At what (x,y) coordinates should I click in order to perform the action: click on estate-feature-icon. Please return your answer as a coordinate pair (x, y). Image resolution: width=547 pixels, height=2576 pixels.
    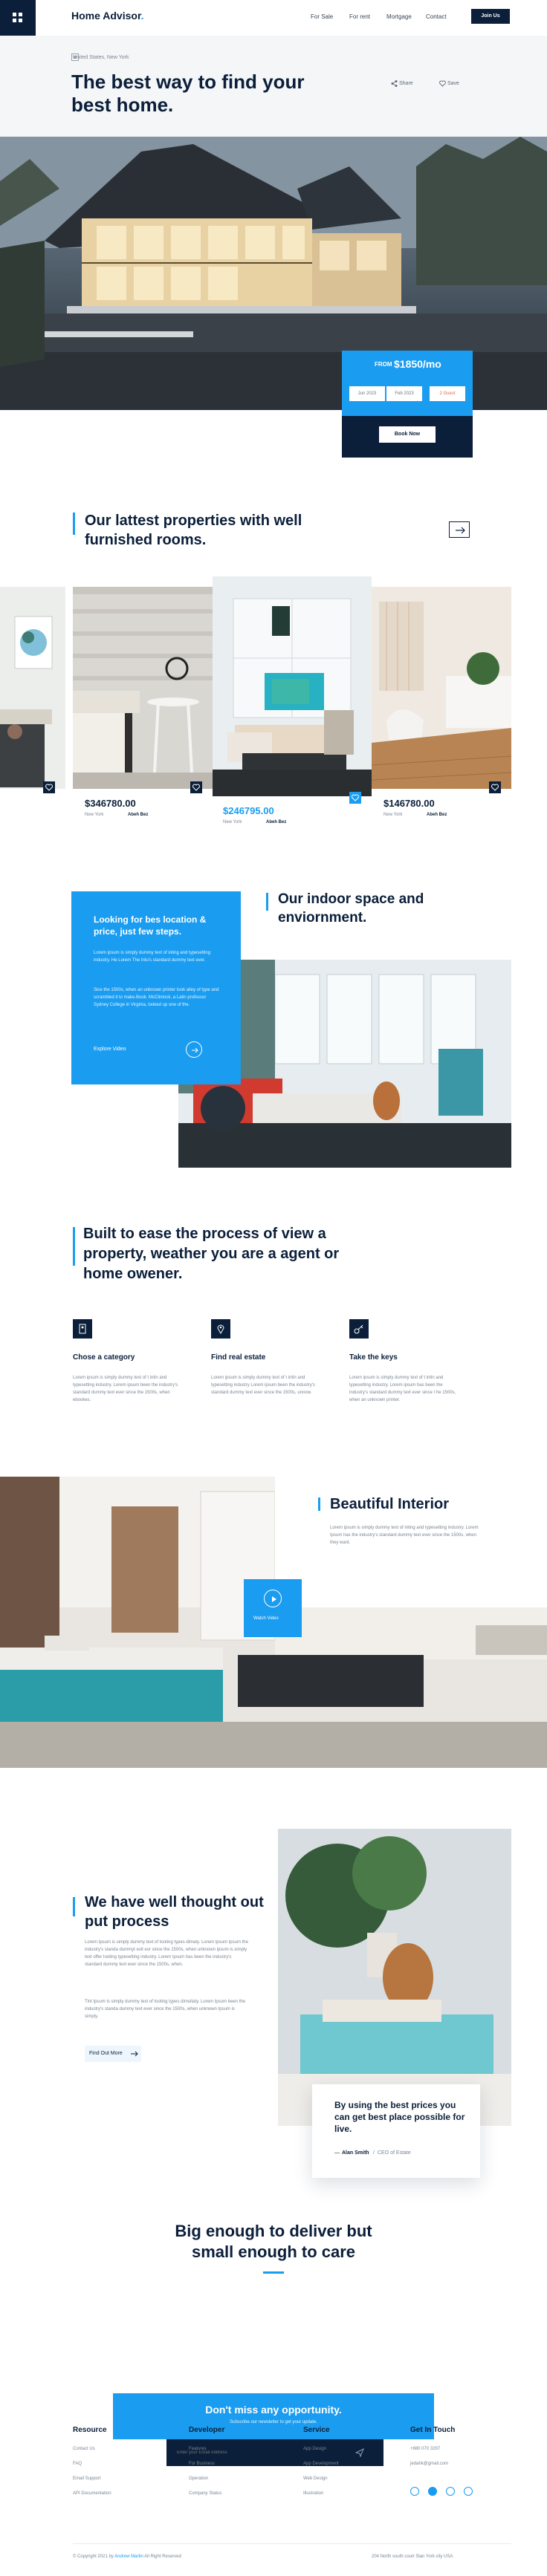
    Looking at the image, I should click on (221, 1329).